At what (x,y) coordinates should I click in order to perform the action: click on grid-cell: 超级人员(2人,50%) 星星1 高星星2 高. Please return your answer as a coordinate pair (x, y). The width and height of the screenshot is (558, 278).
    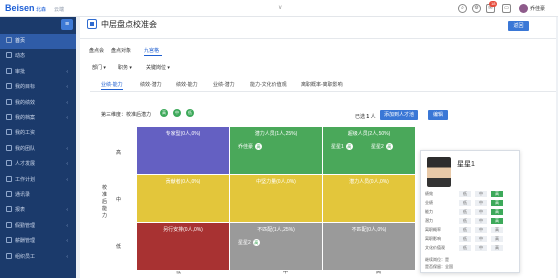
    Looking at the image, I should click on (369, 151).